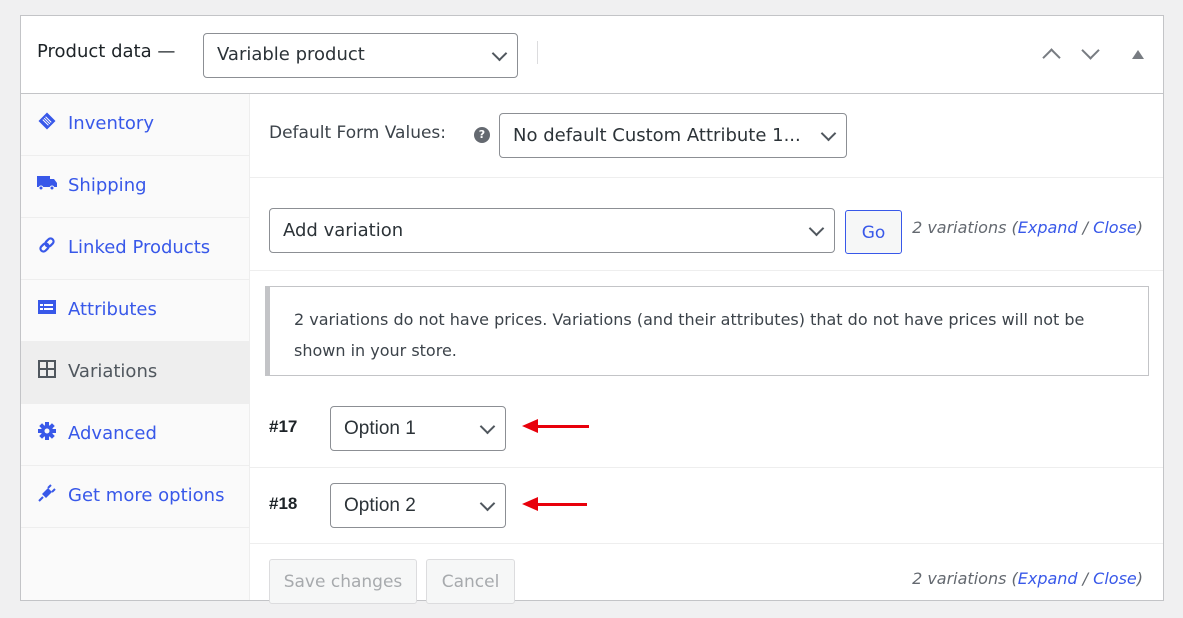 Image resolution: width=1183 pixels, height=618 pixels. What do you see at coordinates (537, 52) in the screenshot?
I see `header-divider` at bounding box center [537, 52].